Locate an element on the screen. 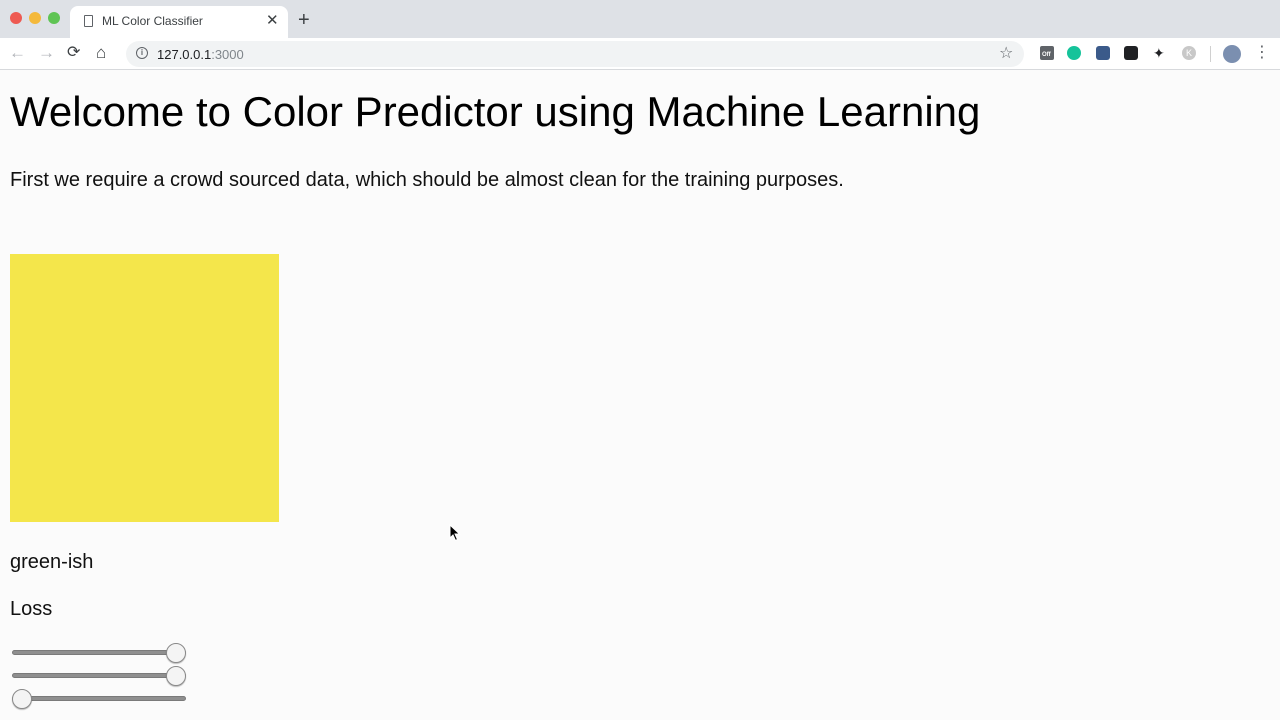 The width and height of the screenshot is (1280, 720). browser-toolbar: ← → ⟳ ⌂ i 127.0.0.1:3000 ☆ Off ✦ K ⋮ is located at coordinates (640, 54).